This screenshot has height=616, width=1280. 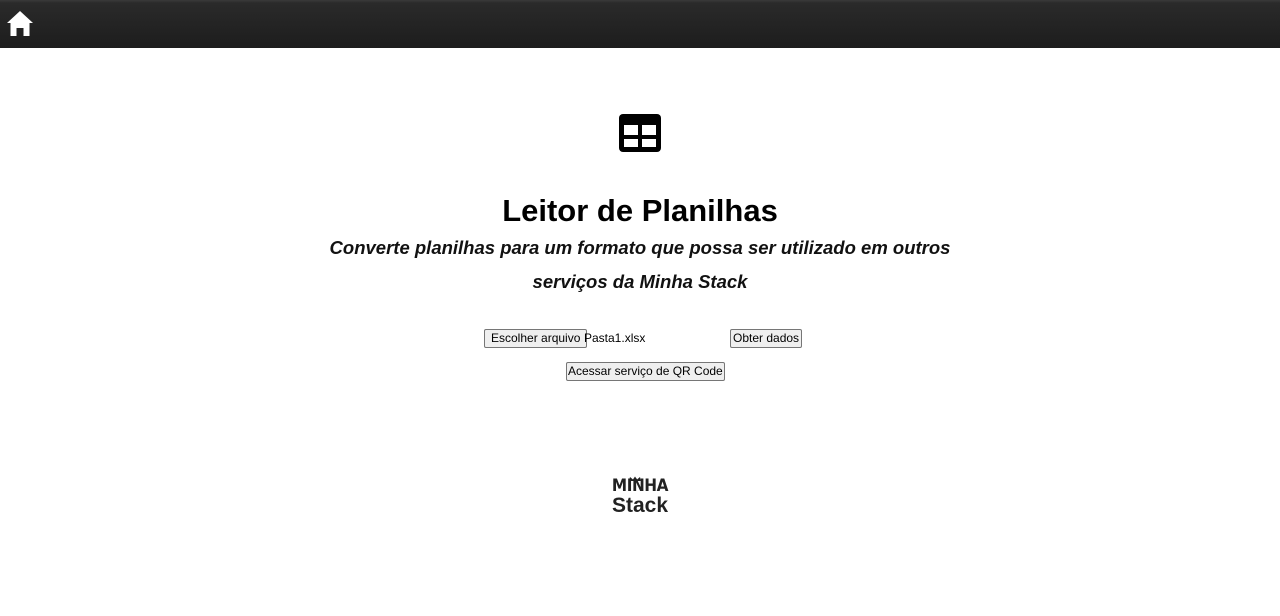 What do you see at coordinates (536, 338) in the screenshot?
I see `choose-file-button: Escolher arquivo` at bounding box center [536, 338].